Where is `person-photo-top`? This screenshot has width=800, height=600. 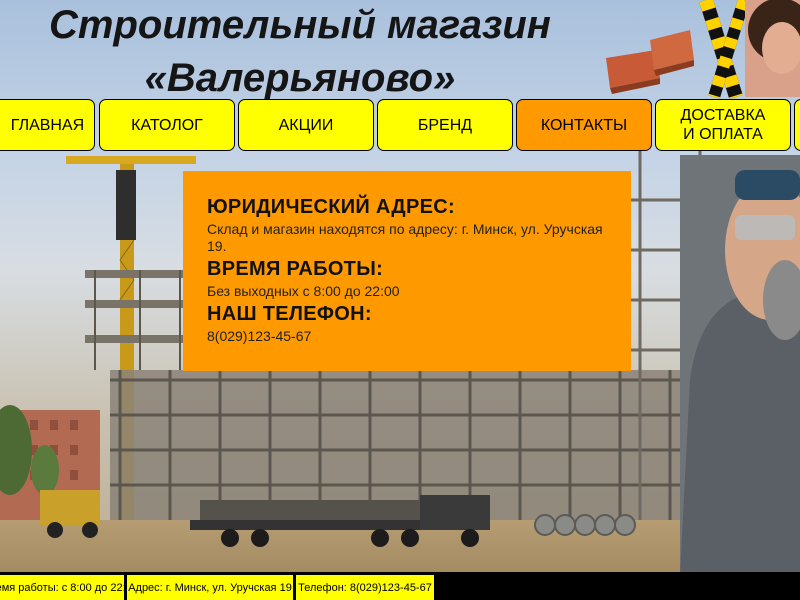 person-photo-top is located at coordinates (772, 48).